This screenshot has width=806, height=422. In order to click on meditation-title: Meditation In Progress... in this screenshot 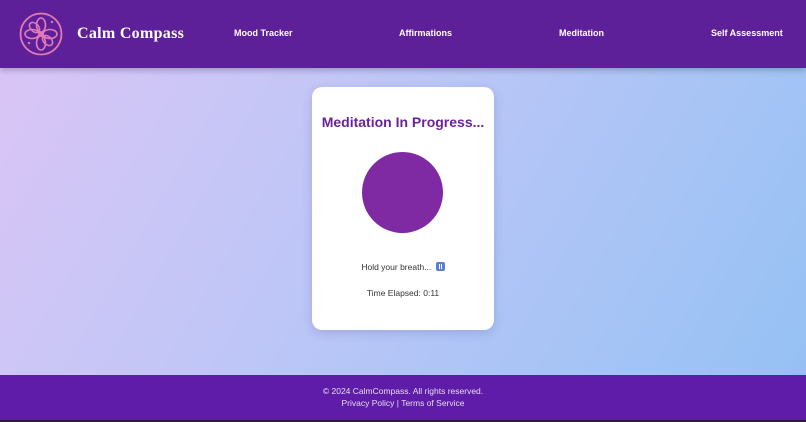, I will do `click(403, 122)`.